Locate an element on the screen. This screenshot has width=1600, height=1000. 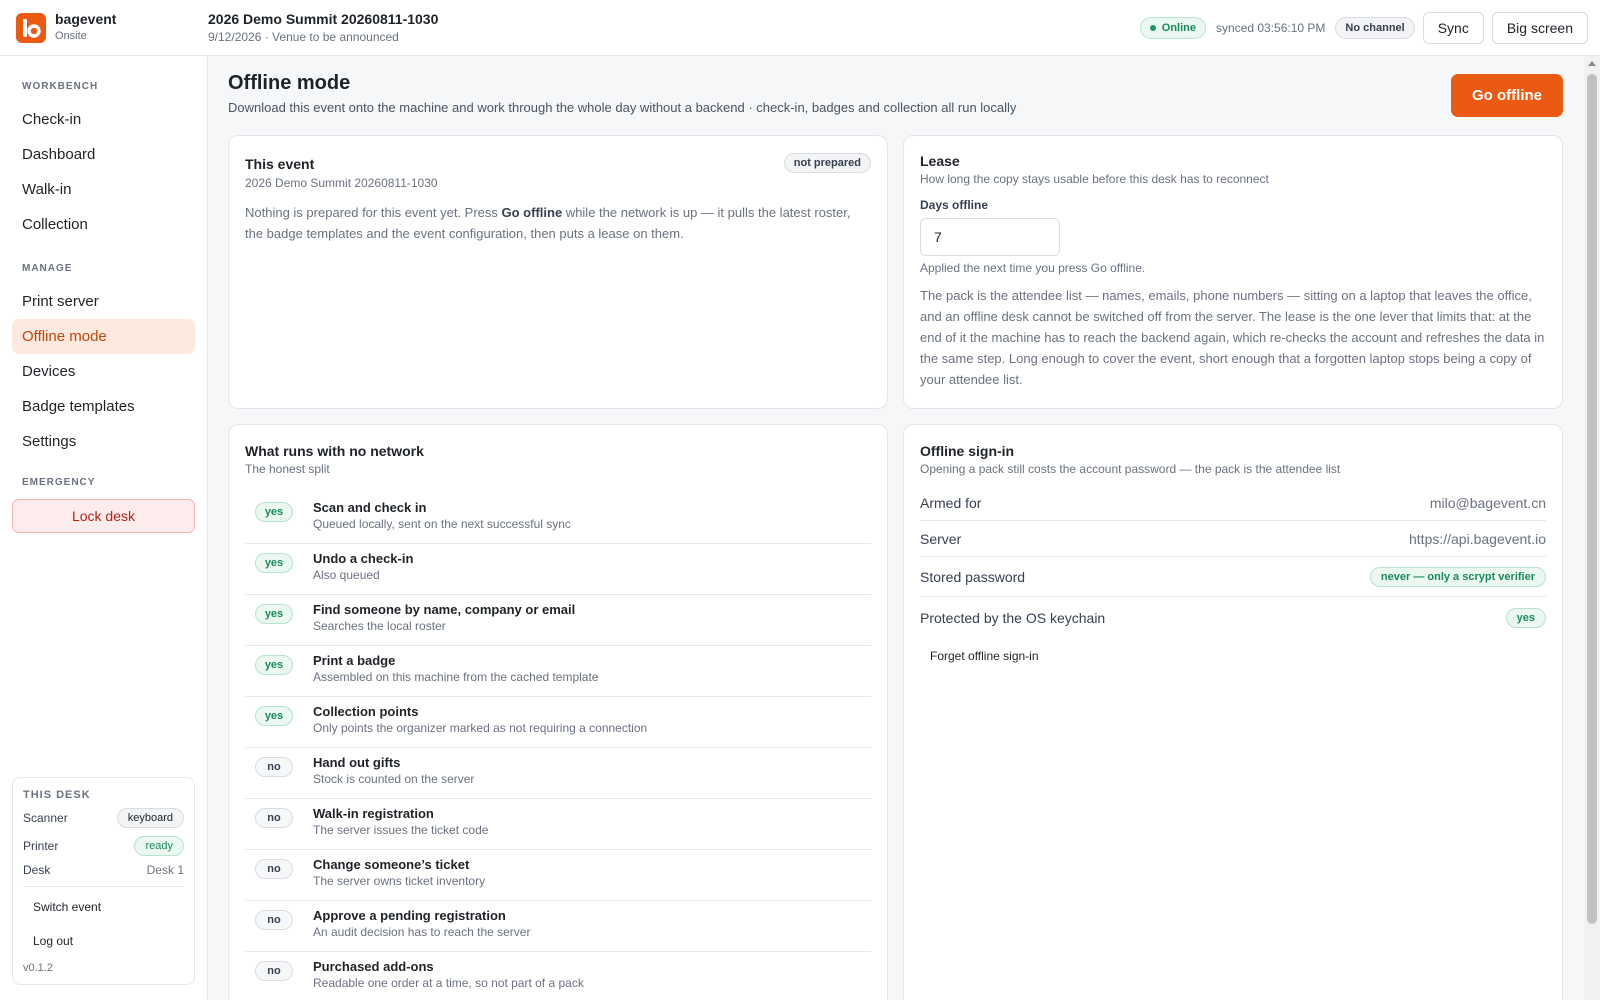
big-screen-button: Big screen is located at coordinates (1539, 28).